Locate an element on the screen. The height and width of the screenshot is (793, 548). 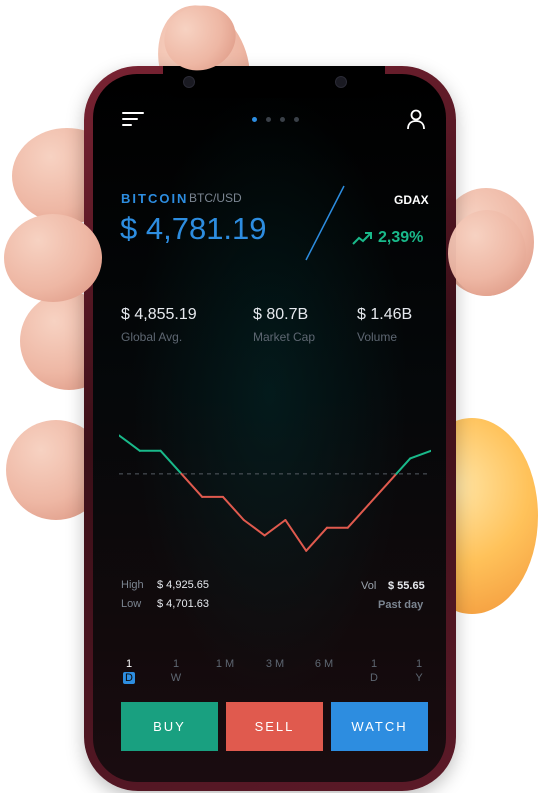
period-label: Past day is located at coordinates (401, 605).